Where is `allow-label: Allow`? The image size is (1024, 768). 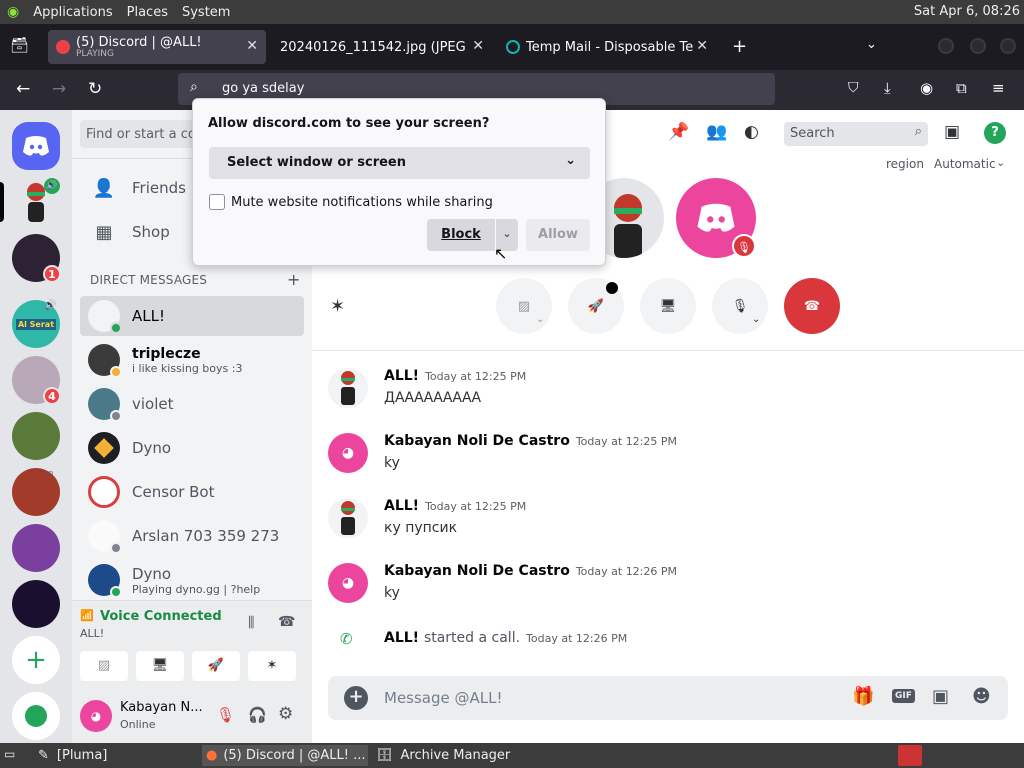 allow-label: Allow is located at coordinates (558, 234).